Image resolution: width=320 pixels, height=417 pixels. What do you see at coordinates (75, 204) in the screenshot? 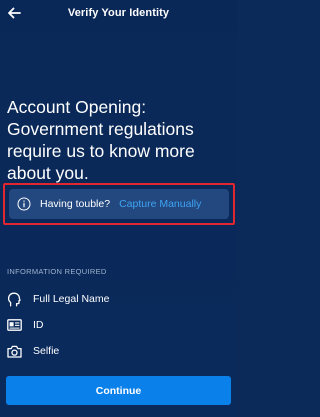
I see `help-text: Having touble?` at bounding box center [75, 204].